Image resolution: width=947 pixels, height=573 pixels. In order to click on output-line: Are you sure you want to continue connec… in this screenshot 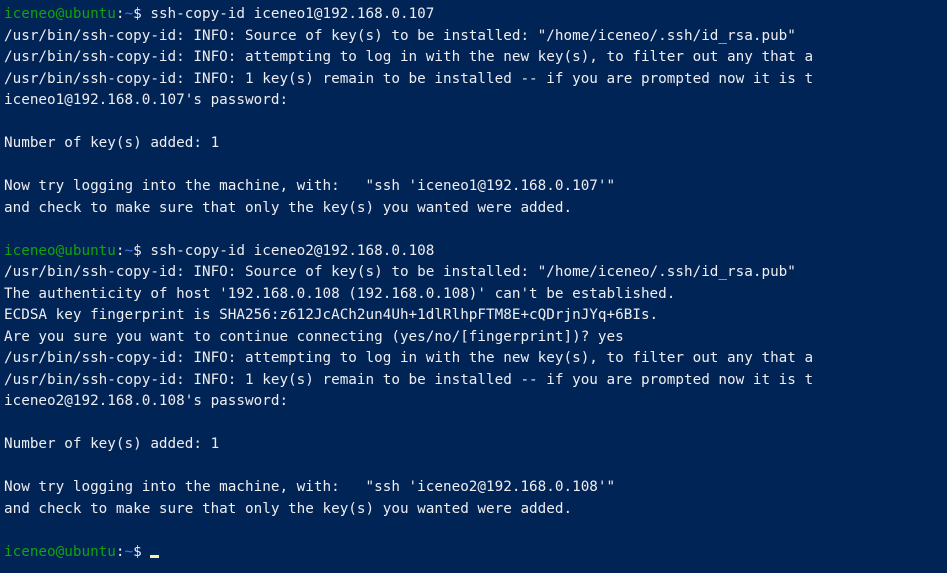, I will do `click(314, 336)`.